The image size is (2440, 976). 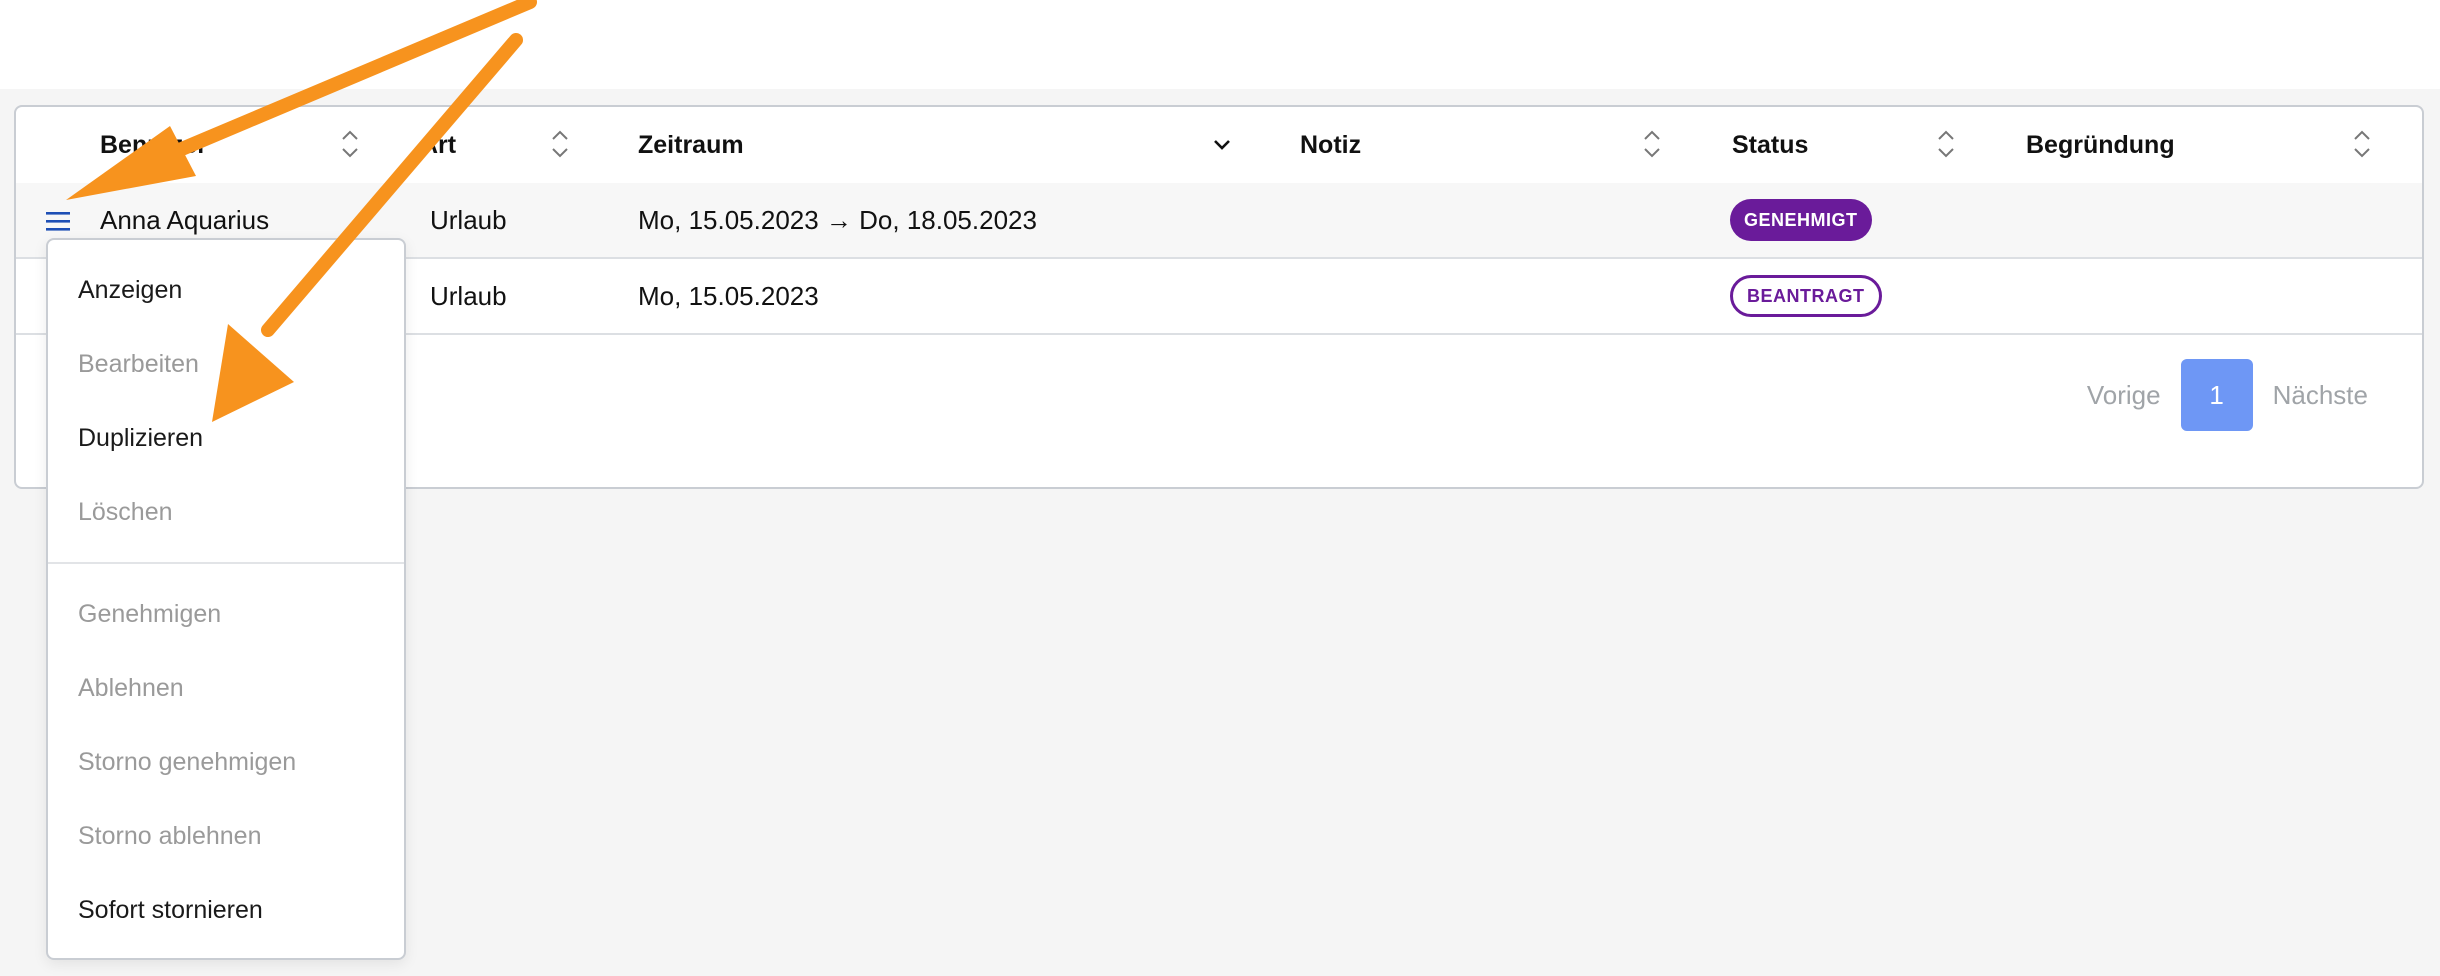 What do you see at coordinates (58, 221) in the screenshot?
I see `hamburger-menu-icon` at bounding box center [58, 221].